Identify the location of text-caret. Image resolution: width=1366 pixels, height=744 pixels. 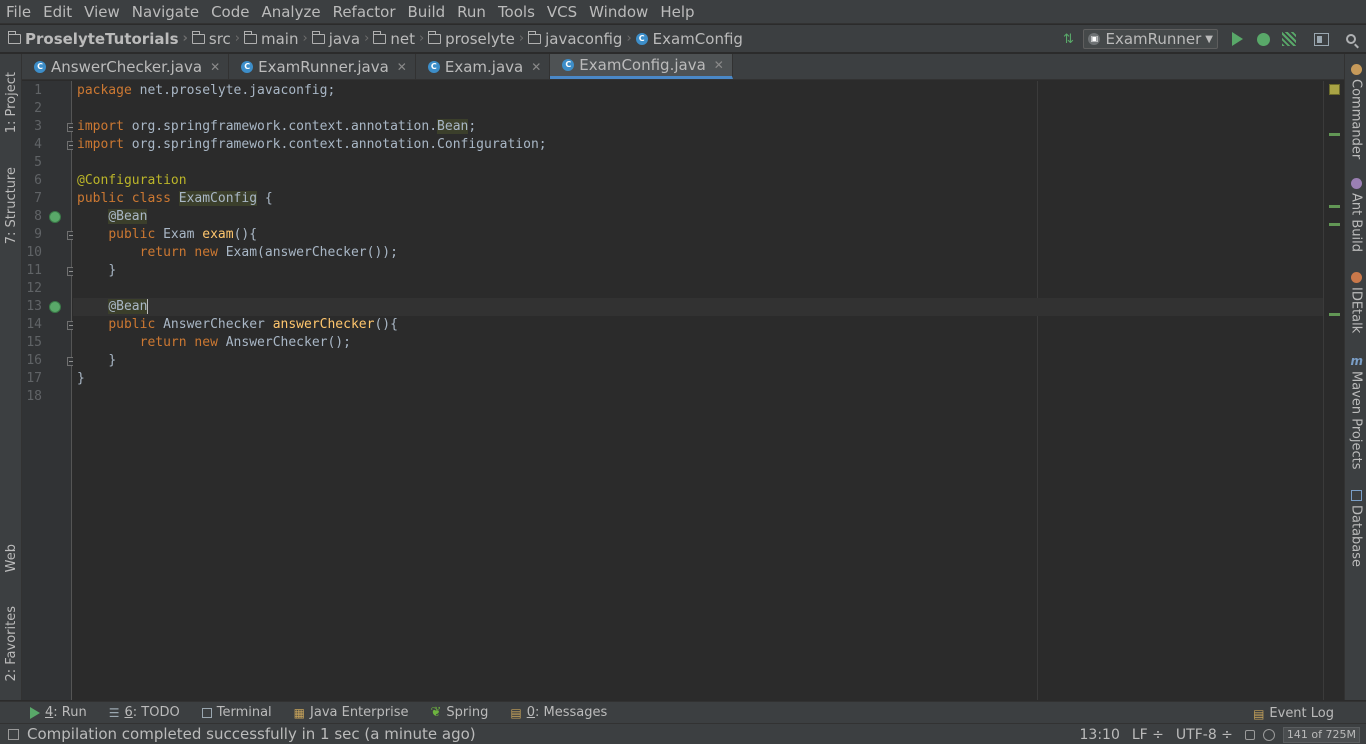
(148, 306).